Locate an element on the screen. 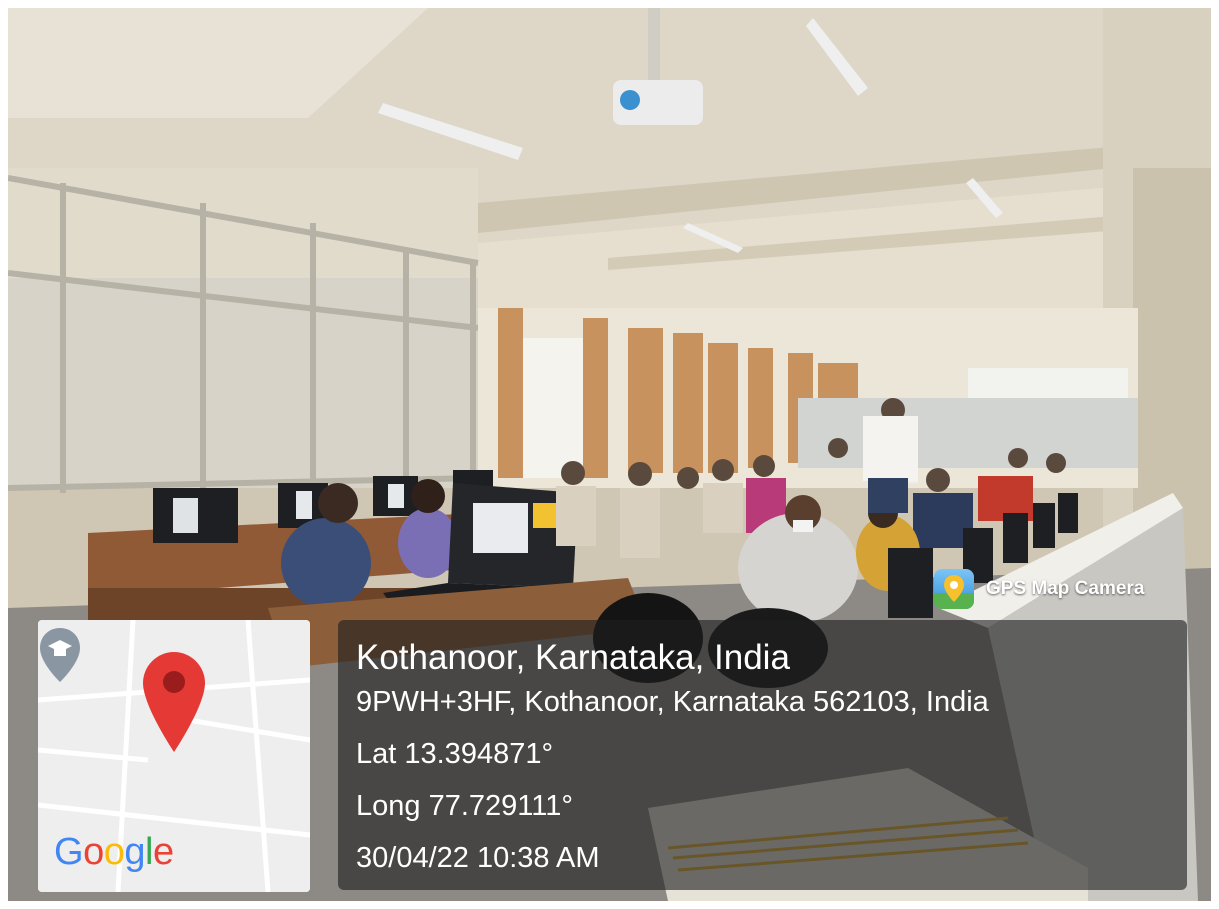 This screenshot has height=909, width=1219. google-logo: Google is located at coordinates (114, 852).